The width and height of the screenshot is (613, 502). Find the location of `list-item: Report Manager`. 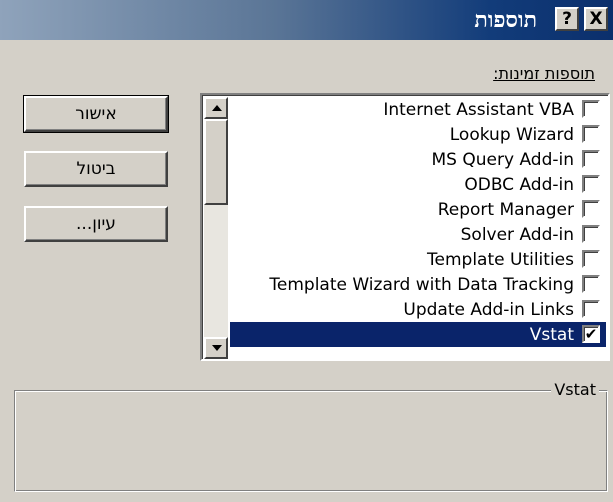

list-item: Report Manager is located at coordinates (418, 209).